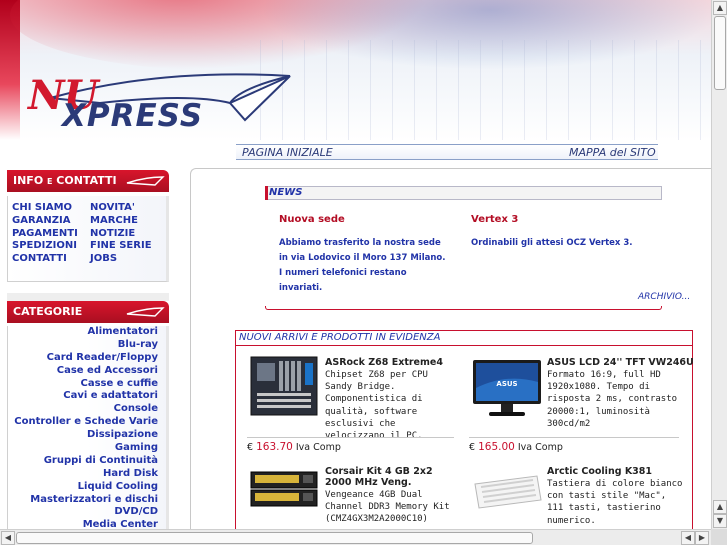  Describe the element at coordinates (48, 311) in the screenshot. I see `categories-section-title: CATEGORIE` at that location.